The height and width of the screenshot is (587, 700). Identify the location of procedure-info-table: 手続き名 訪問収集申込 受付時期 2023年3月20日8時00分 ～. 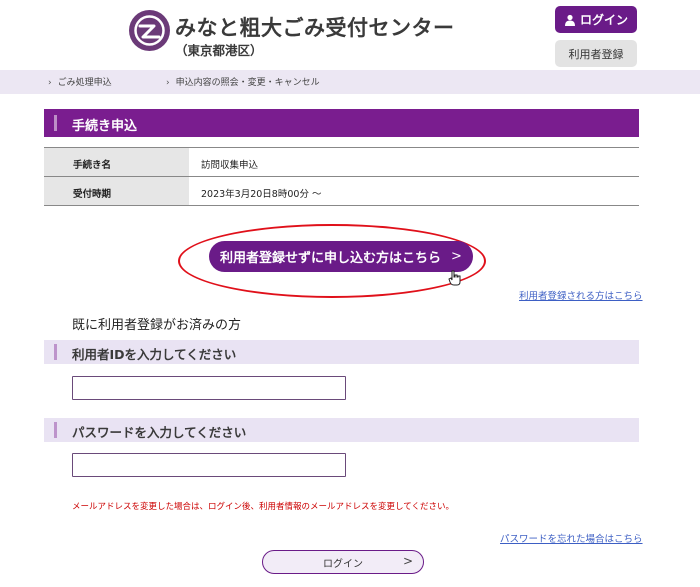
(341, 176).